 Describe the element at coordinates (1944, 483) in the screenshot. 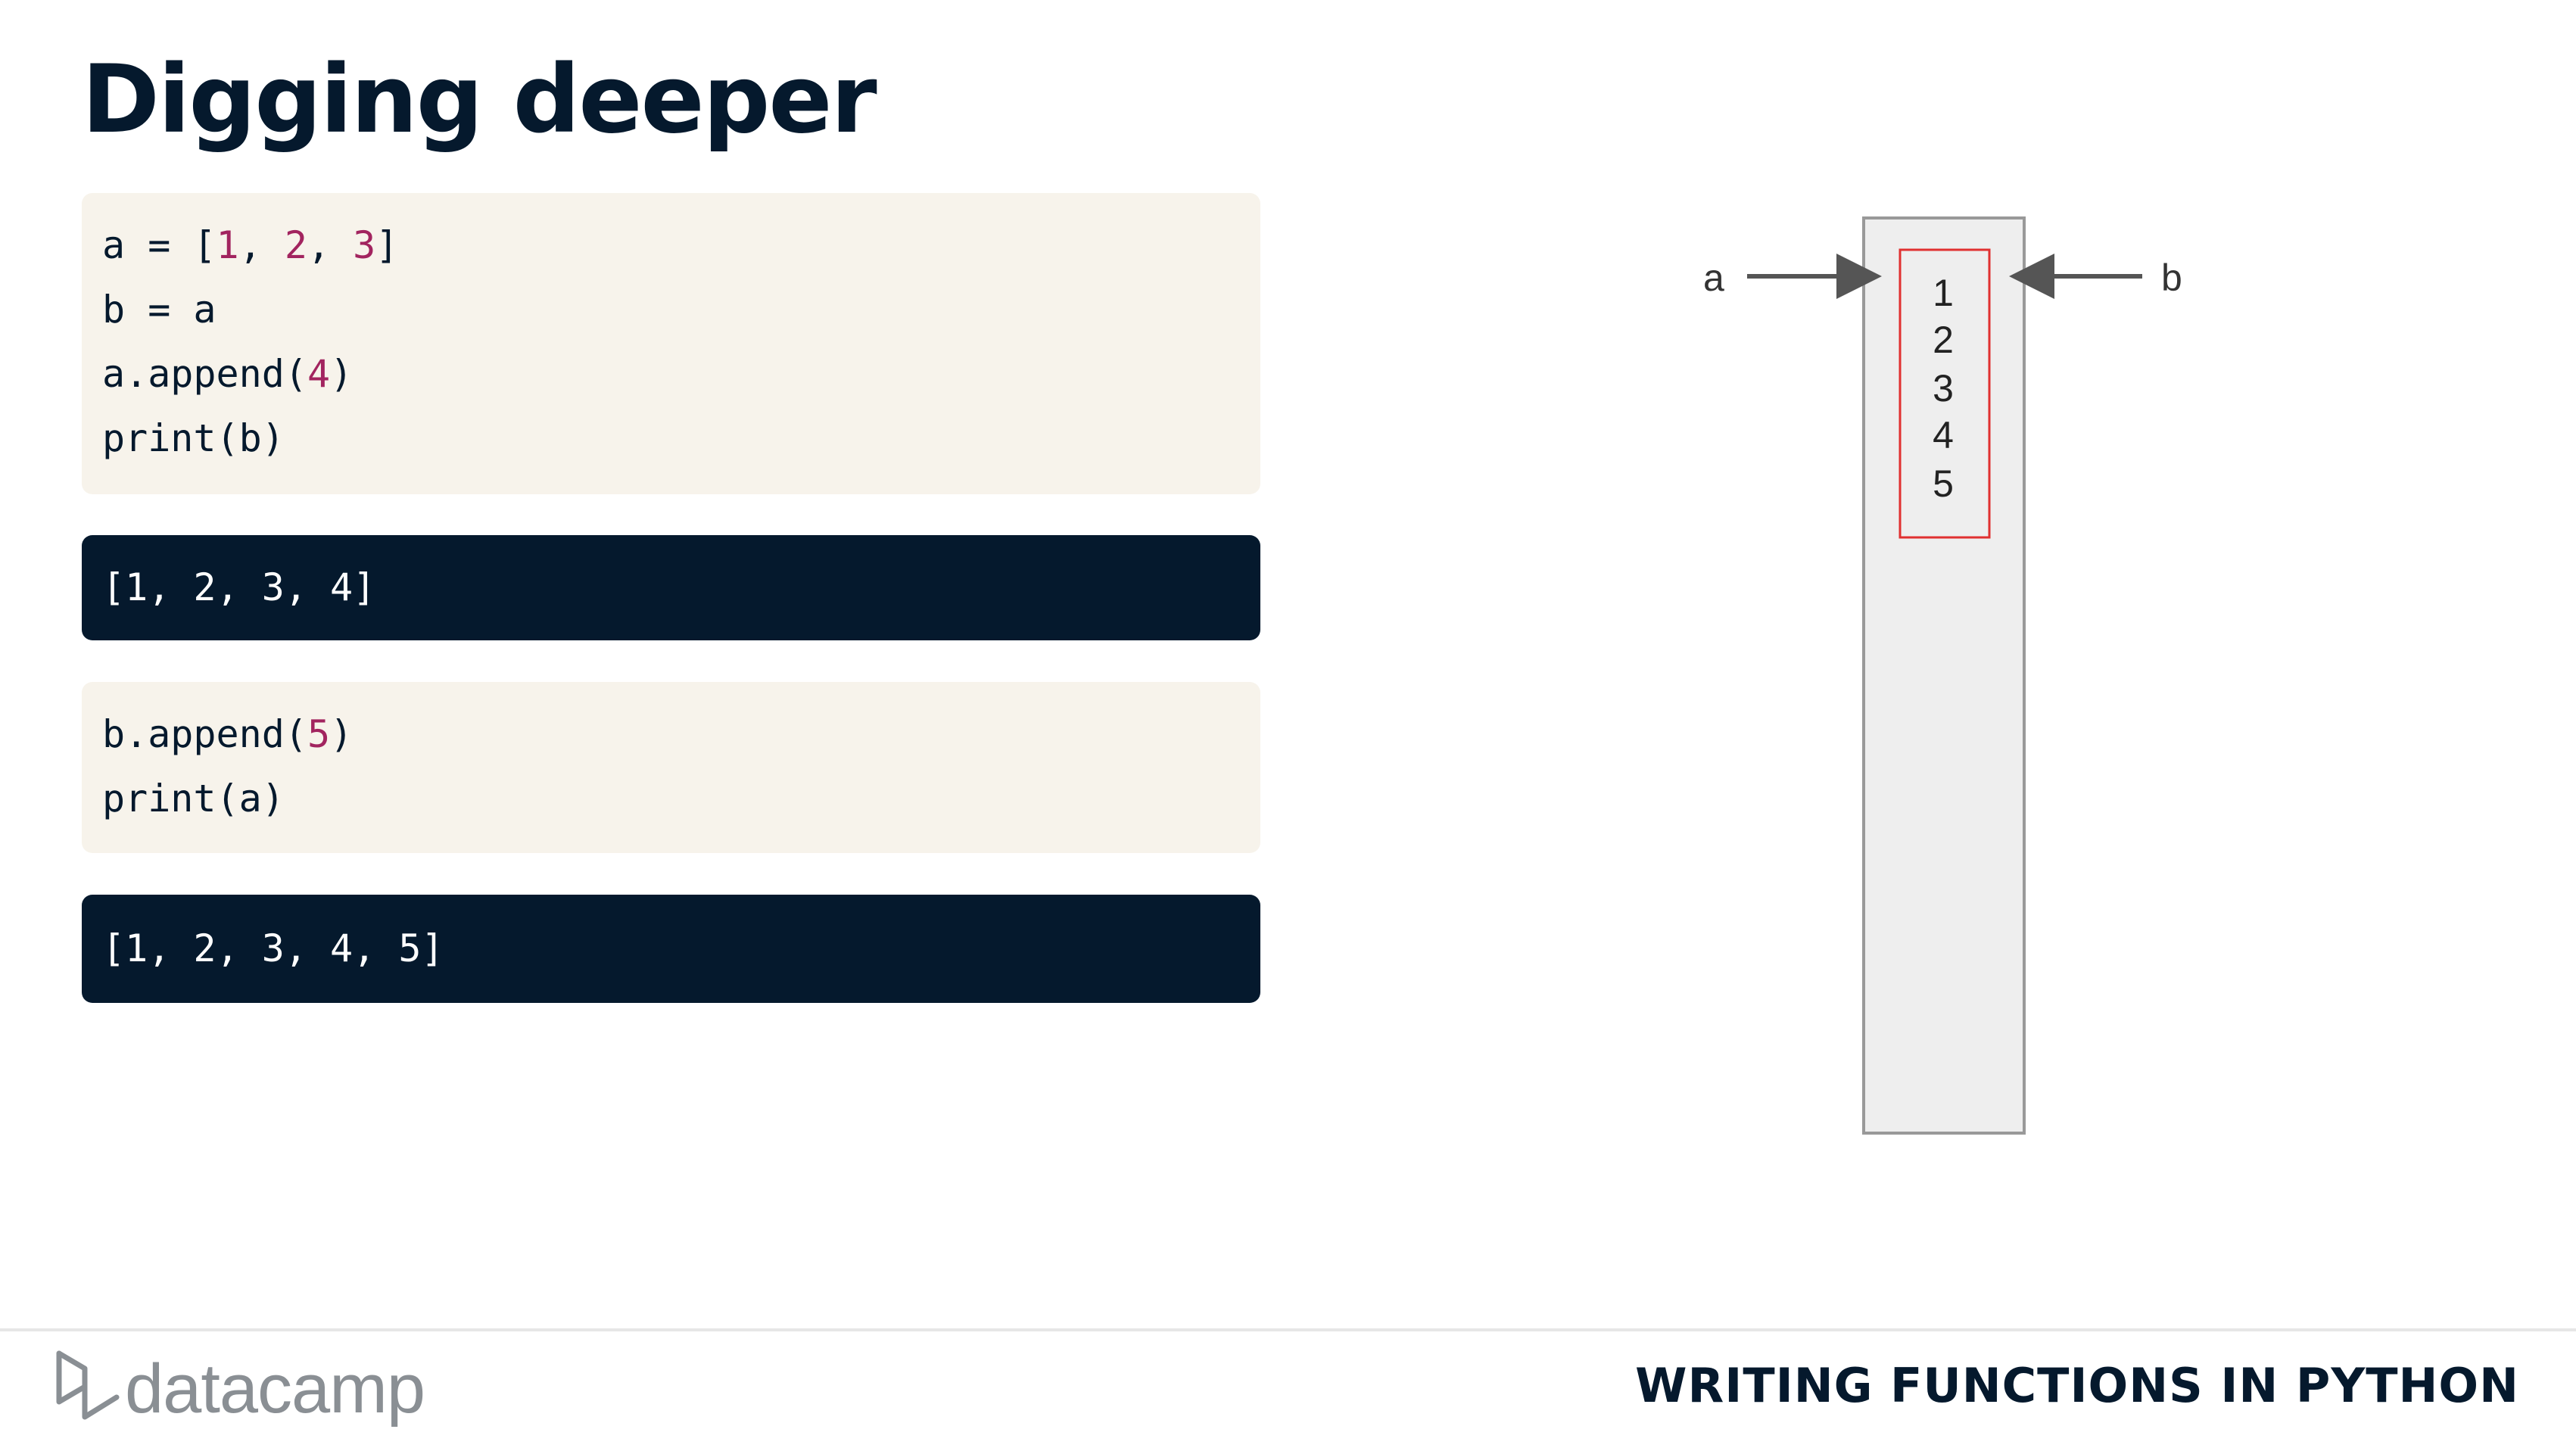

I see `list-value: 5` at that location.